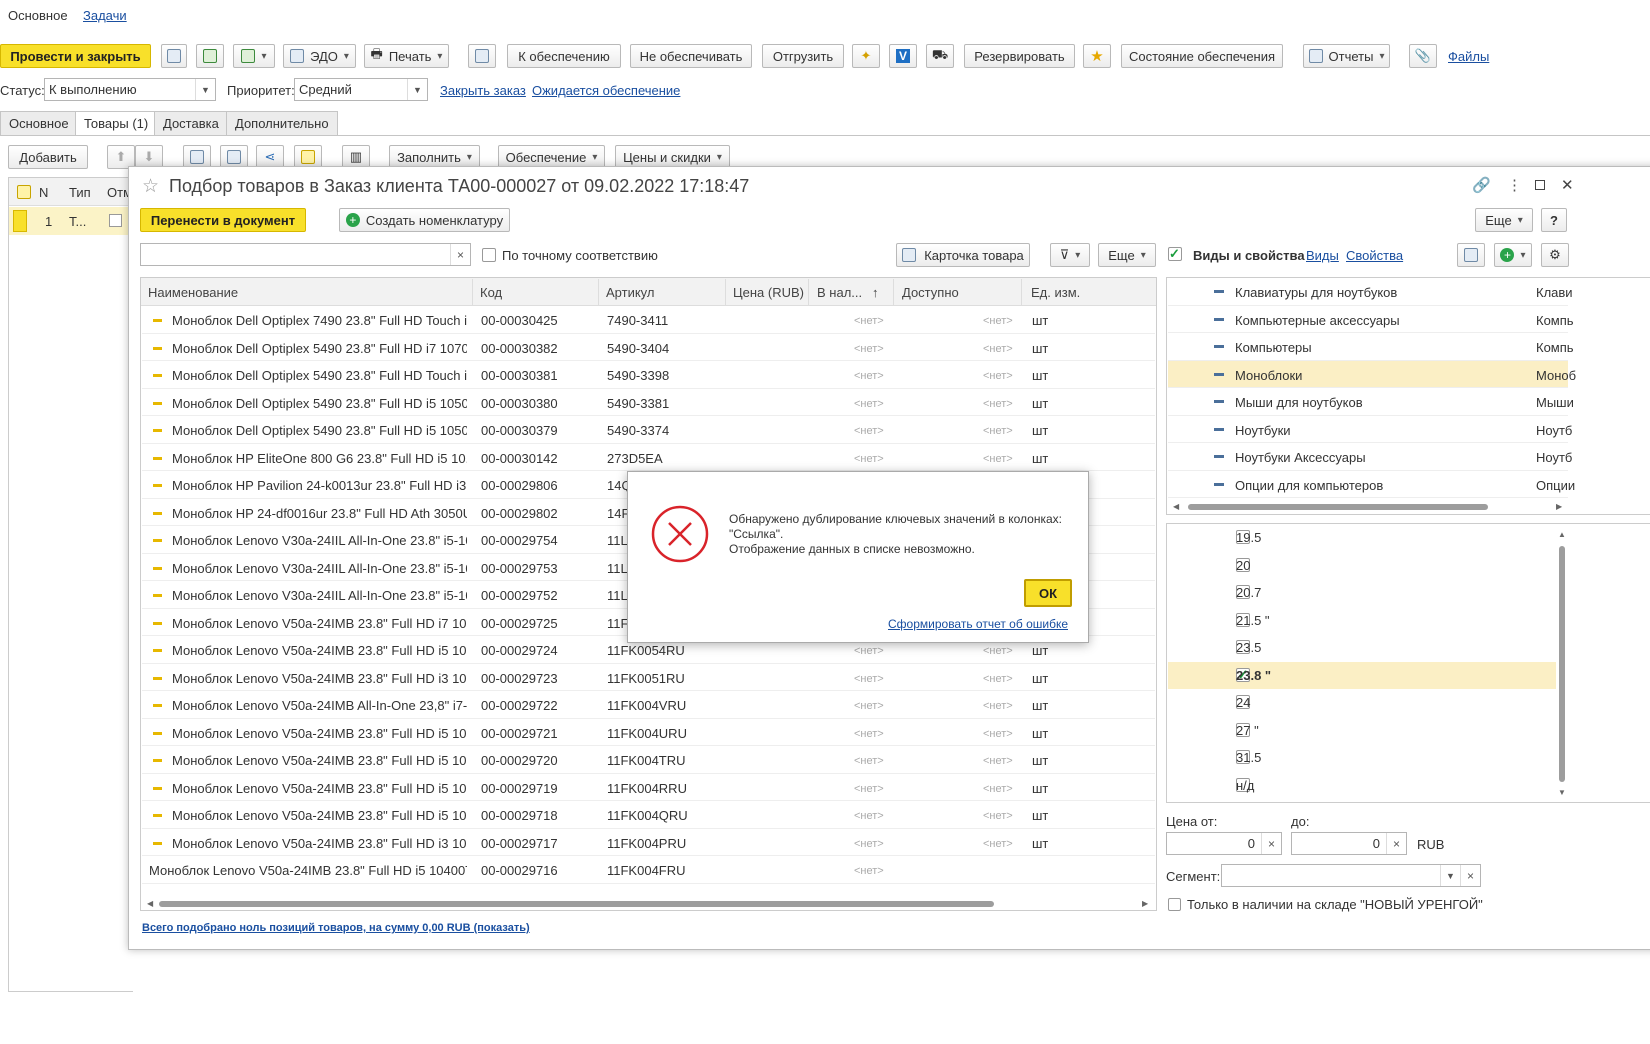  Describe the element at coordinates (1351, 875) in the screenshot. I see `segment-select: × ▼` at that location.